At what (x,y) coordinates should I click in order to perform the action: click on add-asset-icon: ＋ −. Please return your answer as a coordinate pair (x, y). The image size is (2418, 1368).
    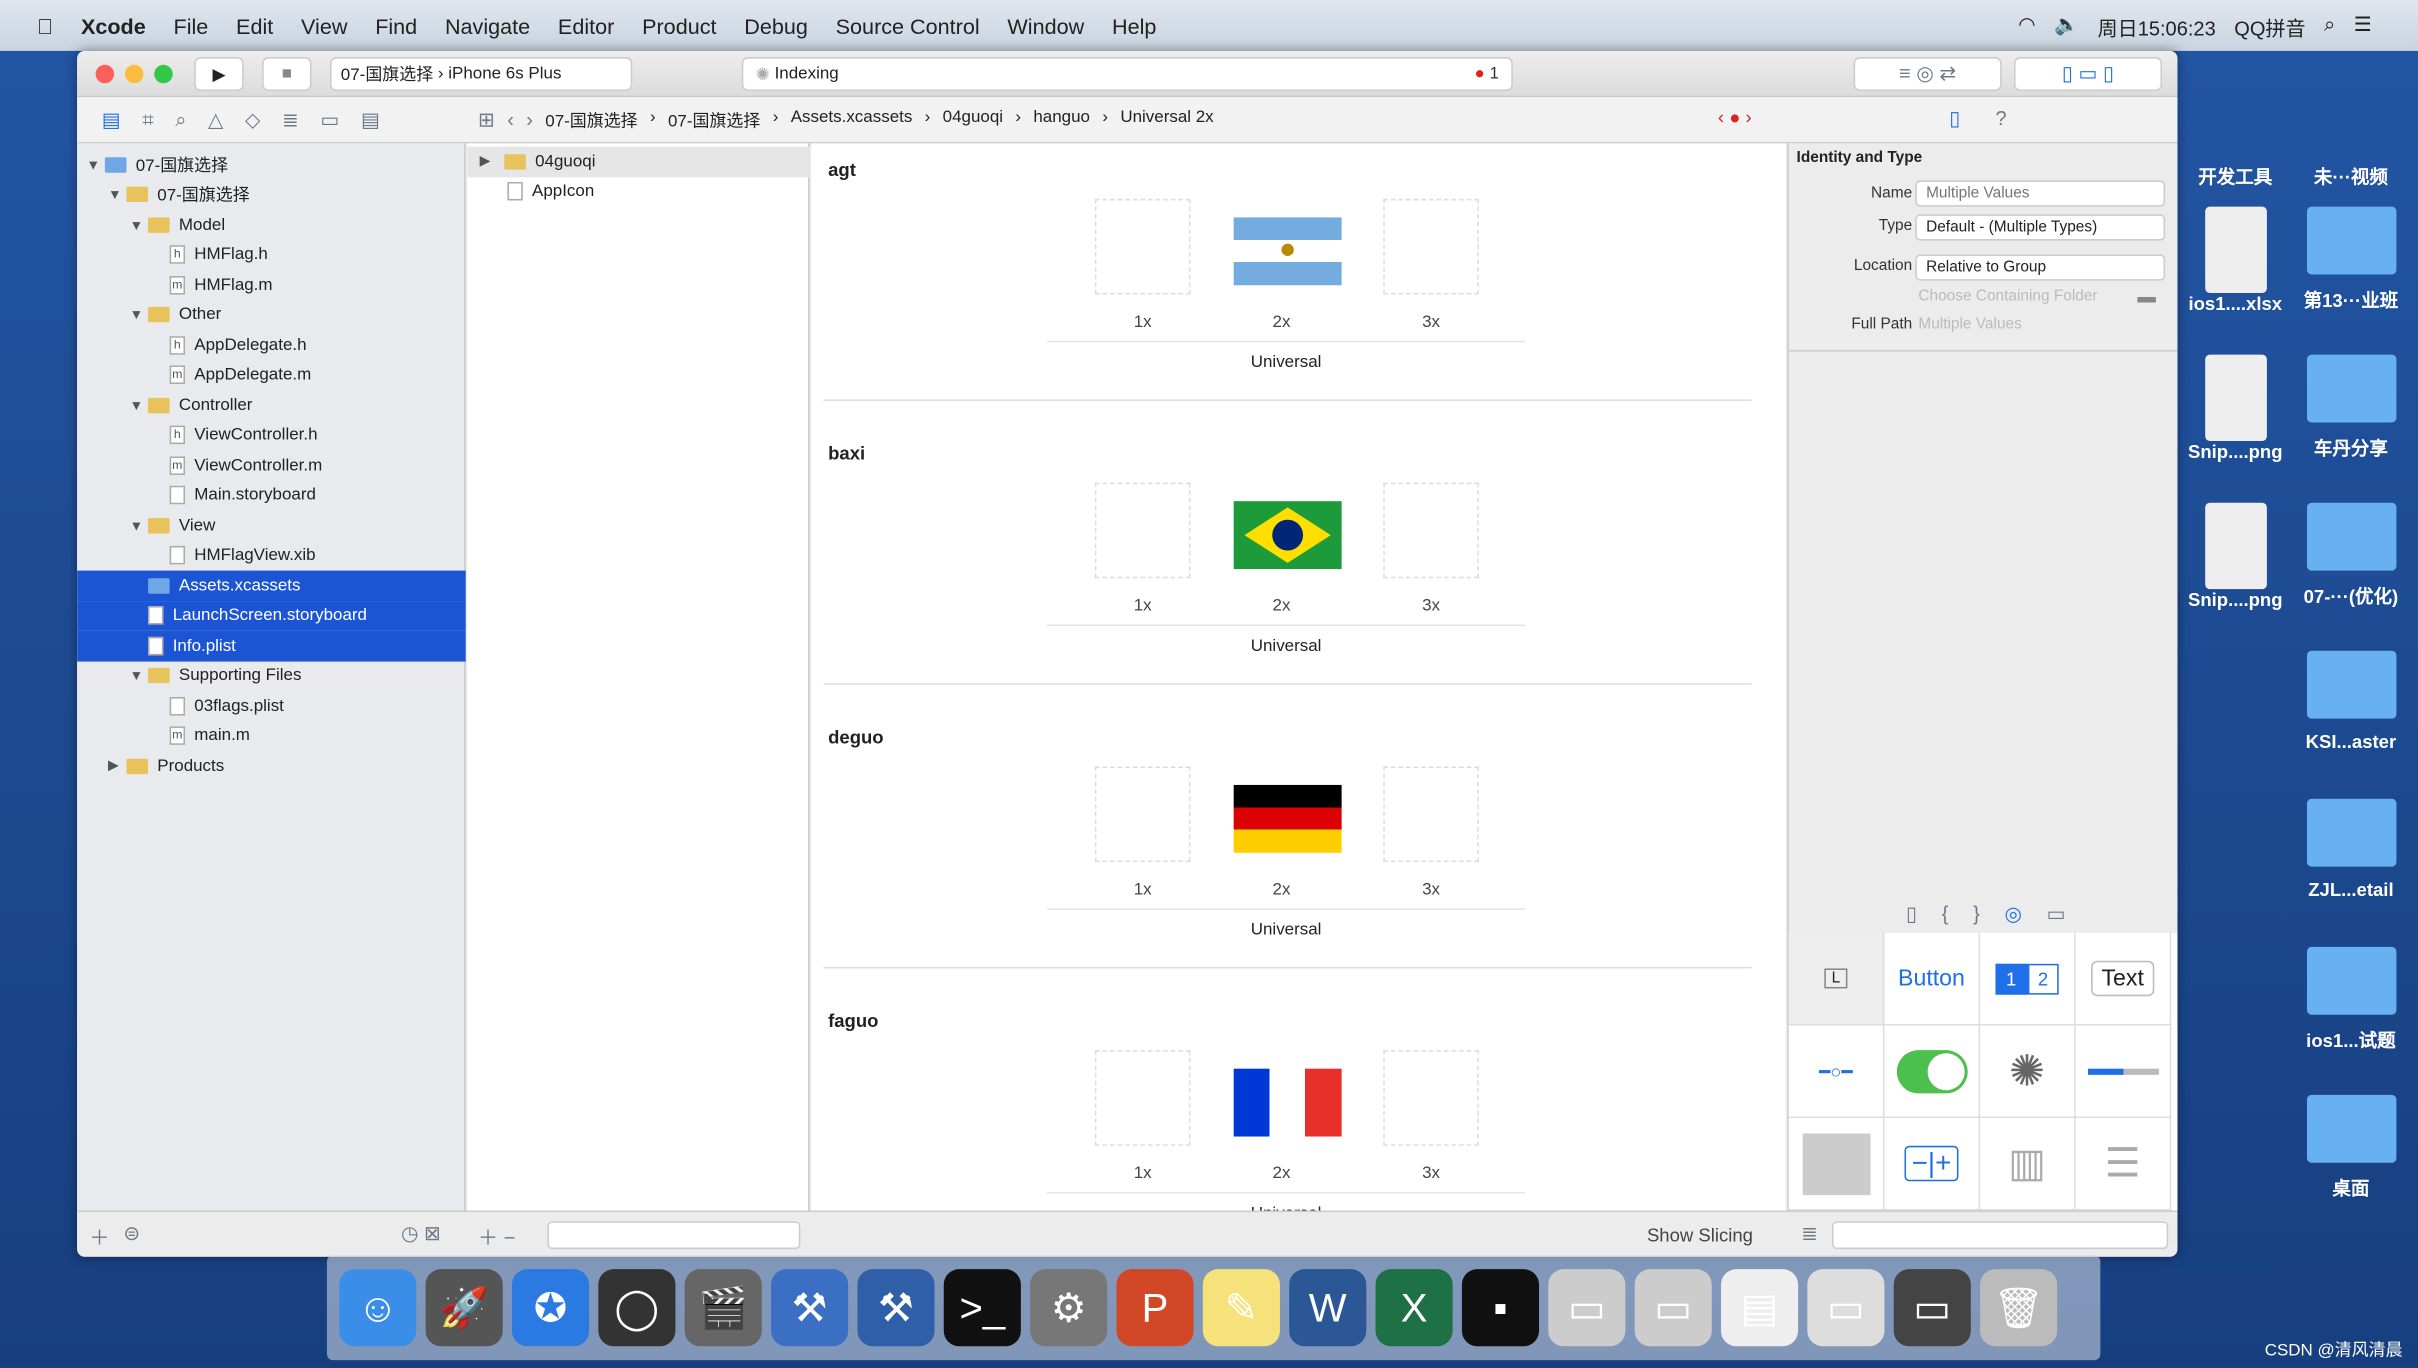
    Looking at the image, I should click on (496, 1235).